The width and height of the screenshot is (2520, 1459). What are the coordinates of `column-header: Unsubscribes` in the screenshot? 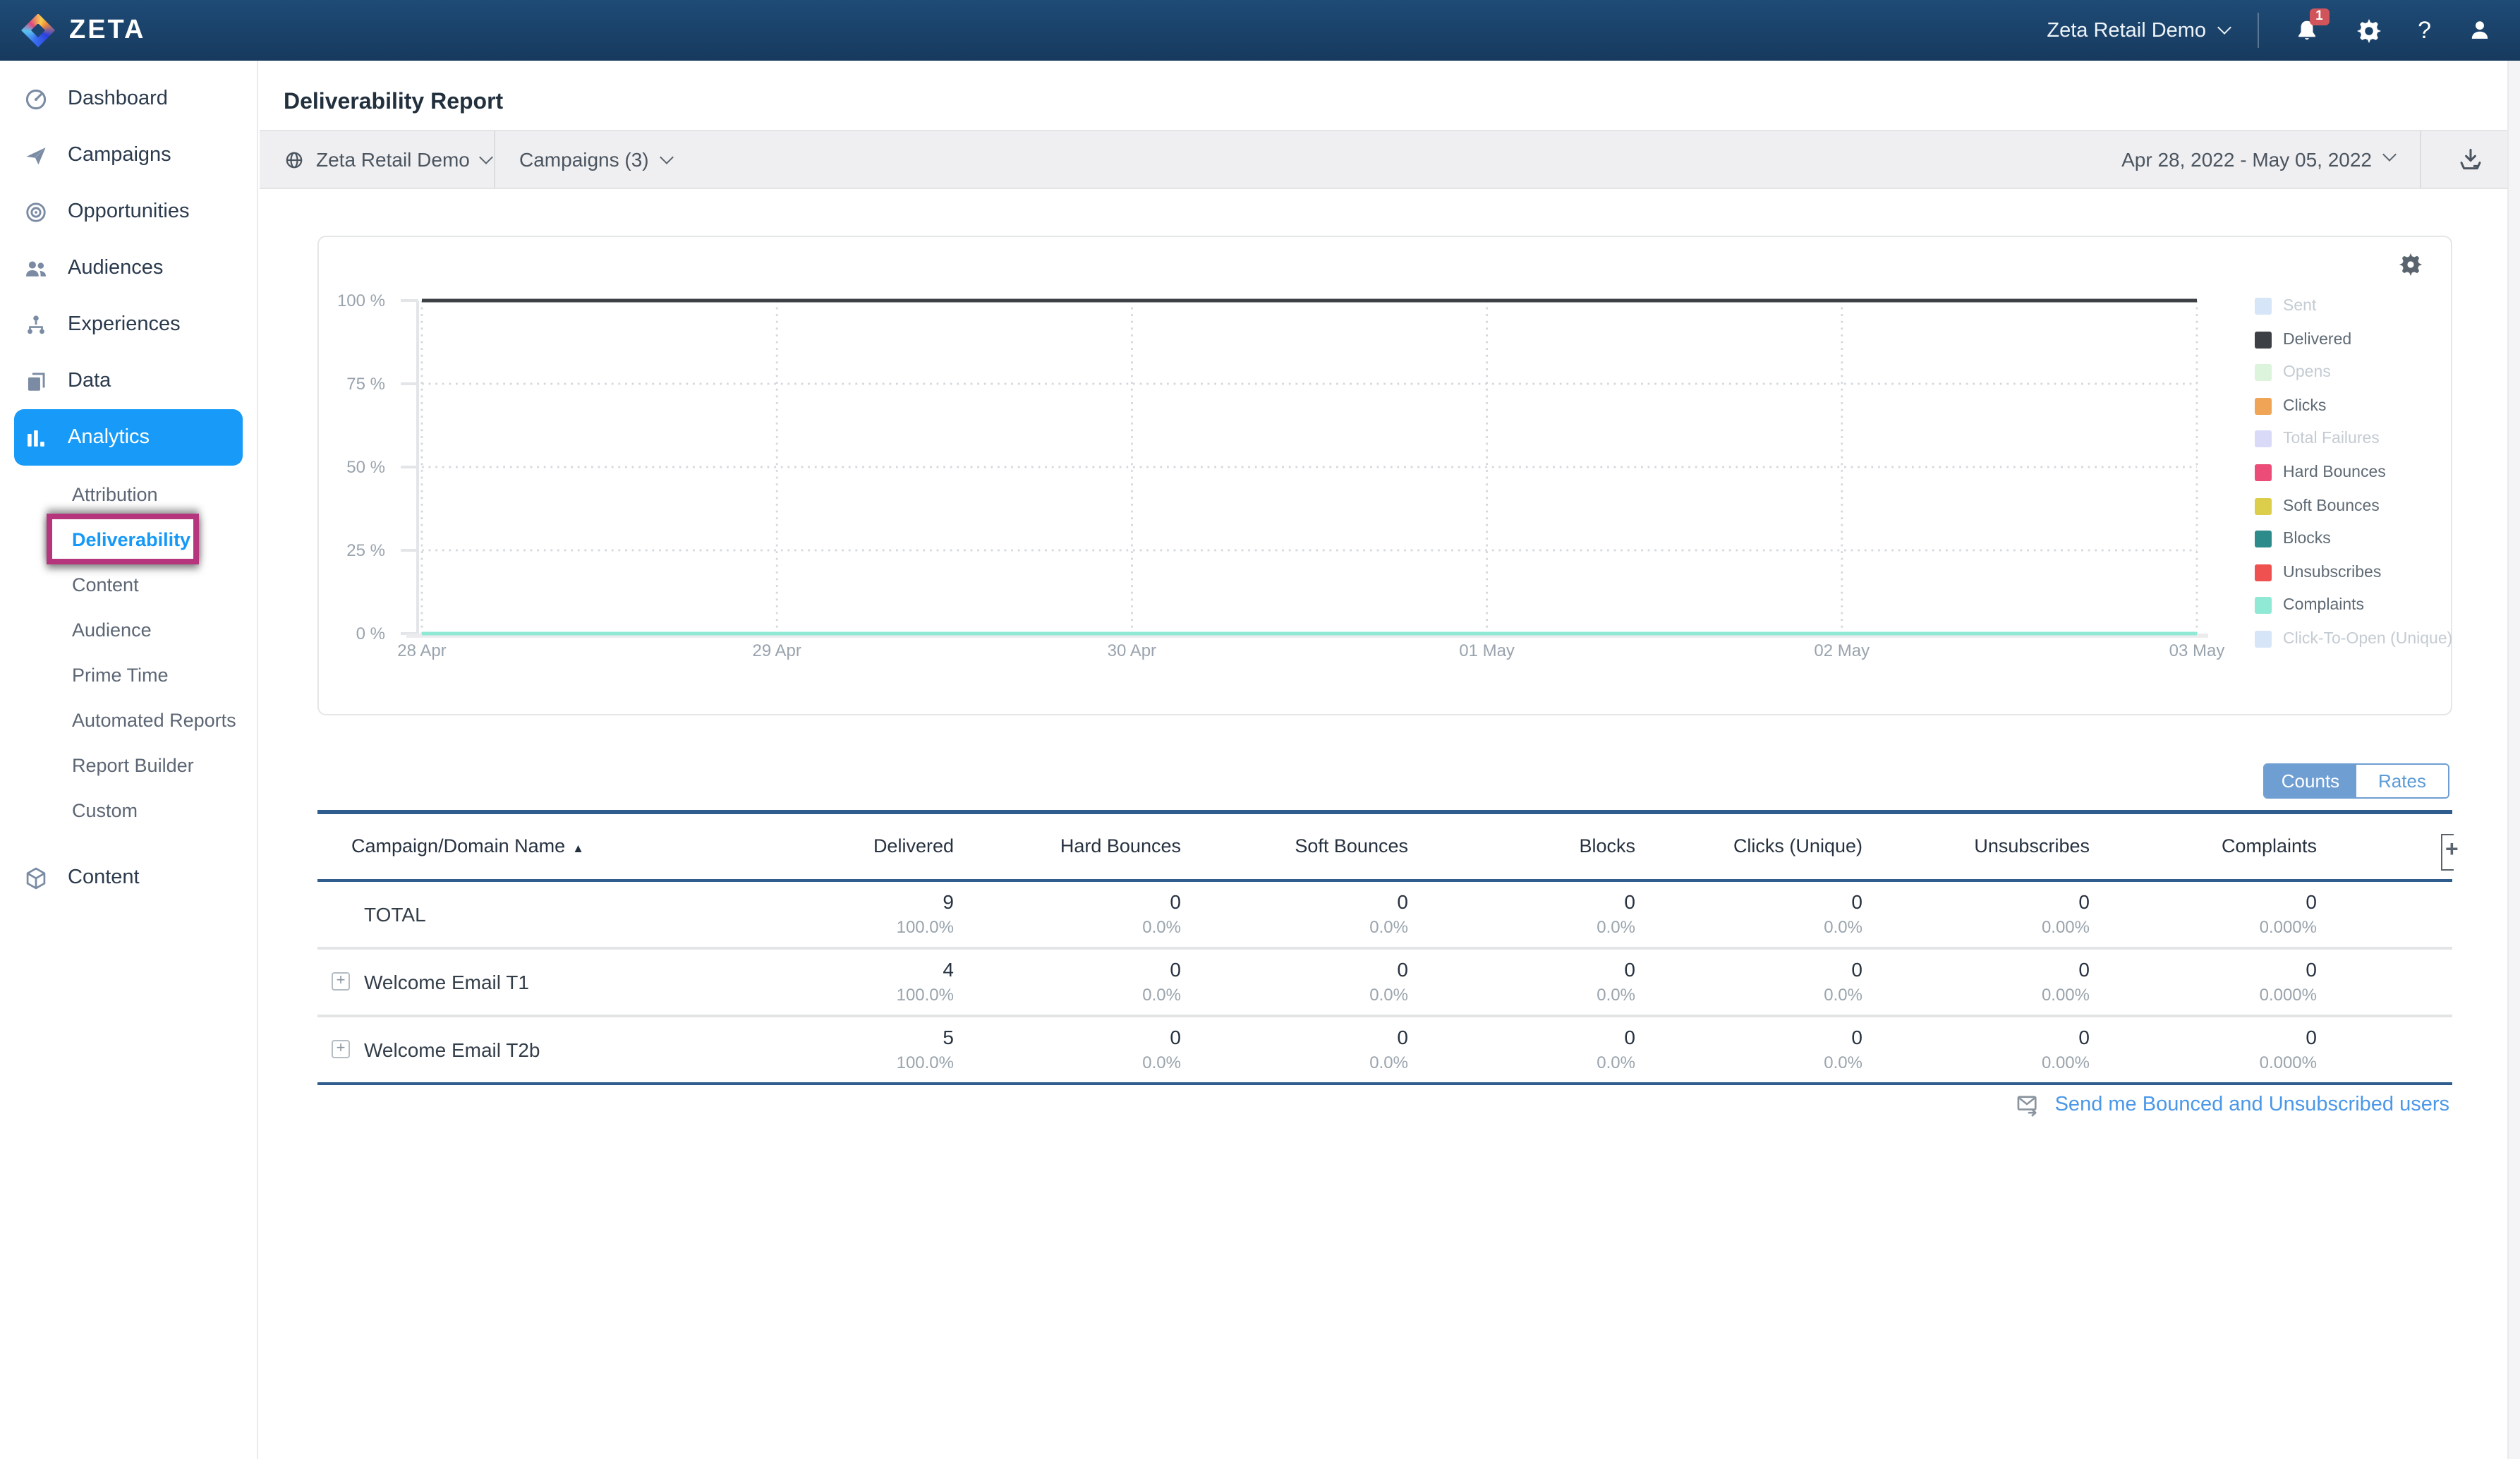 It's located at (1976, 846).